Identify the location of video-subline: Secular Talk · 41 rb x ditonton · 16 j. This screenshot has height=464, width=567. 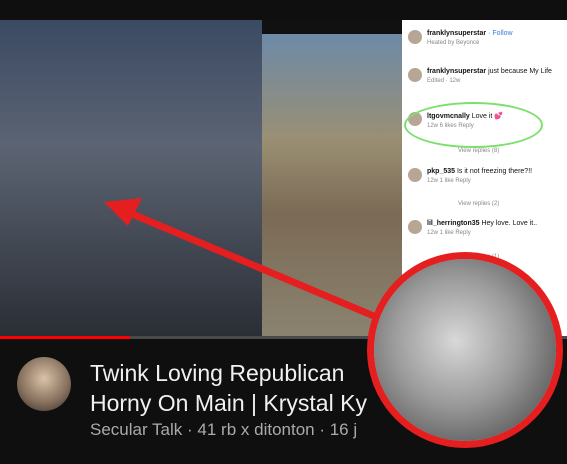
(223, 430).